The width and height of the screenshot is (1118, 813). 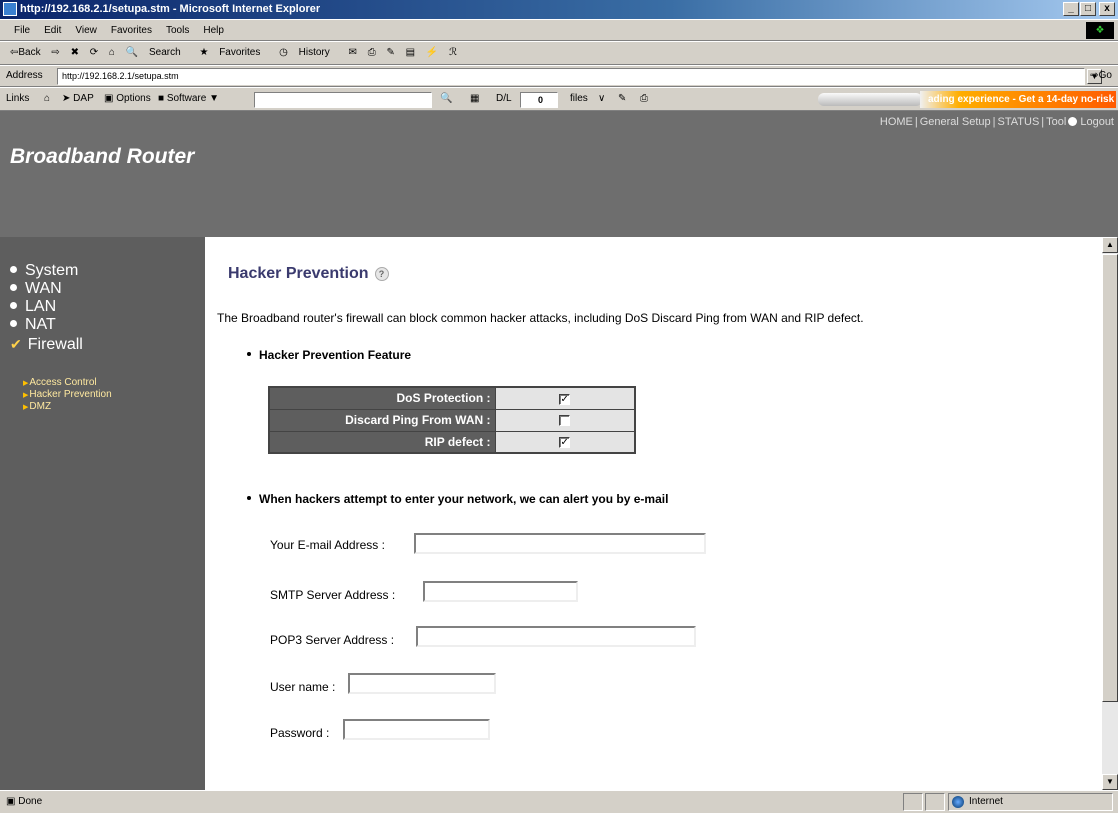 I want to click on software-dropdown: ■ Software ▼, so click(x=188, y=99).